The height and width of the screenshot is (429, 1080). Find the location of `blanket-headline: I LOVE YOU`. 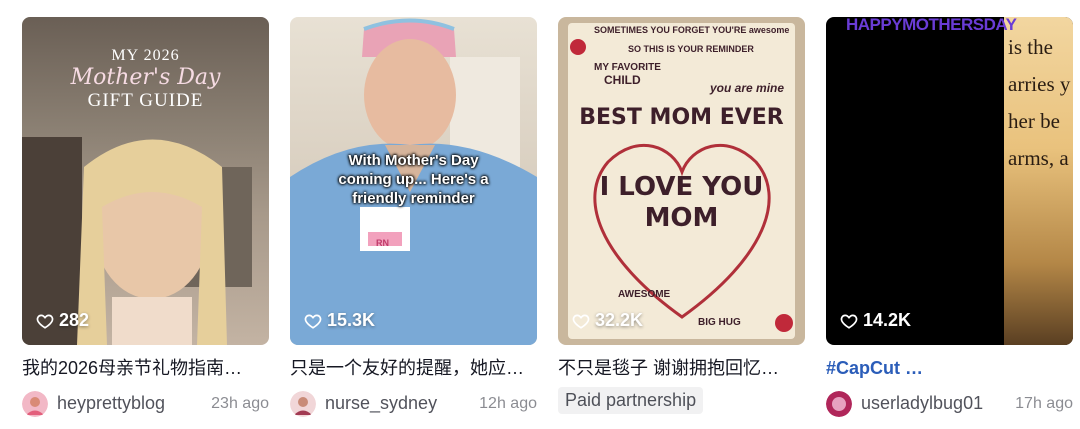

blanket-headline: I LOVE YOU is located at coordinates (681, 187).